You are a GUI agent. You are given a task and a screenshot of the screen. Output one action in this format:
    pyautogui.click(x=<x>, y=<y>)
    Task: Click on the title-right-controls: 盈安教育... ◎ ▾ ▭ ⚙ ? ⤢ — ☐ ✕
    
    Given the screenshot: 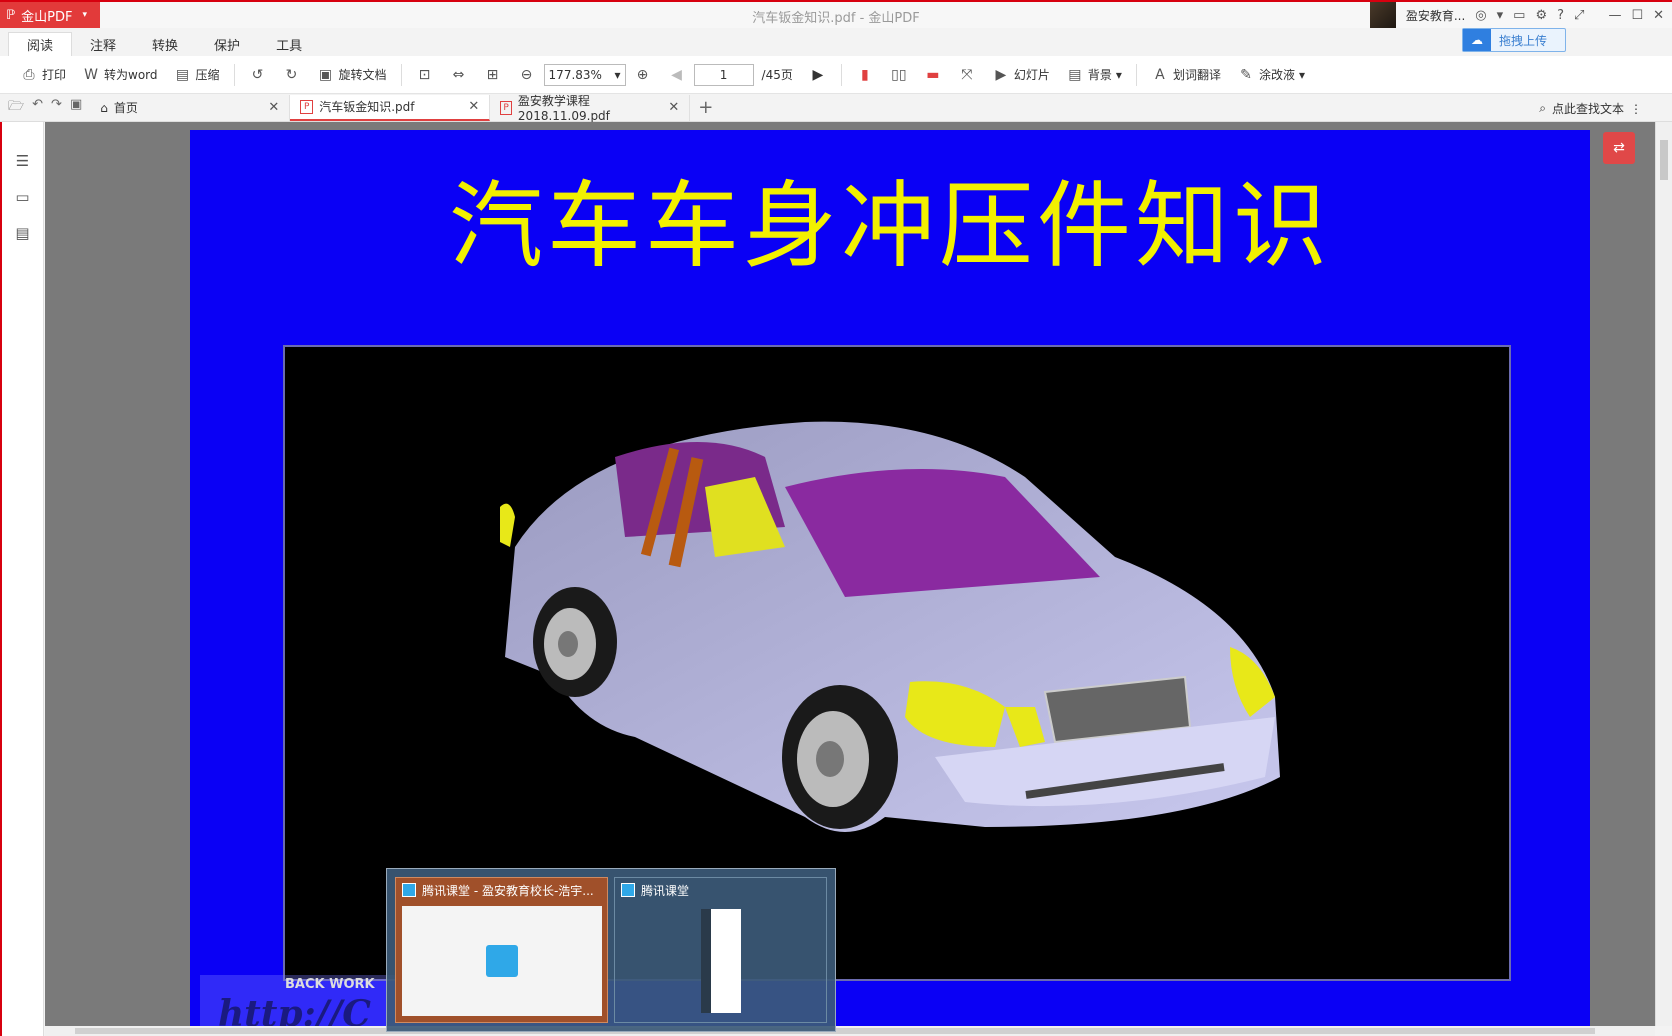 What is the action you would take?
    pyautogui.click(x=1520, y=15)
    